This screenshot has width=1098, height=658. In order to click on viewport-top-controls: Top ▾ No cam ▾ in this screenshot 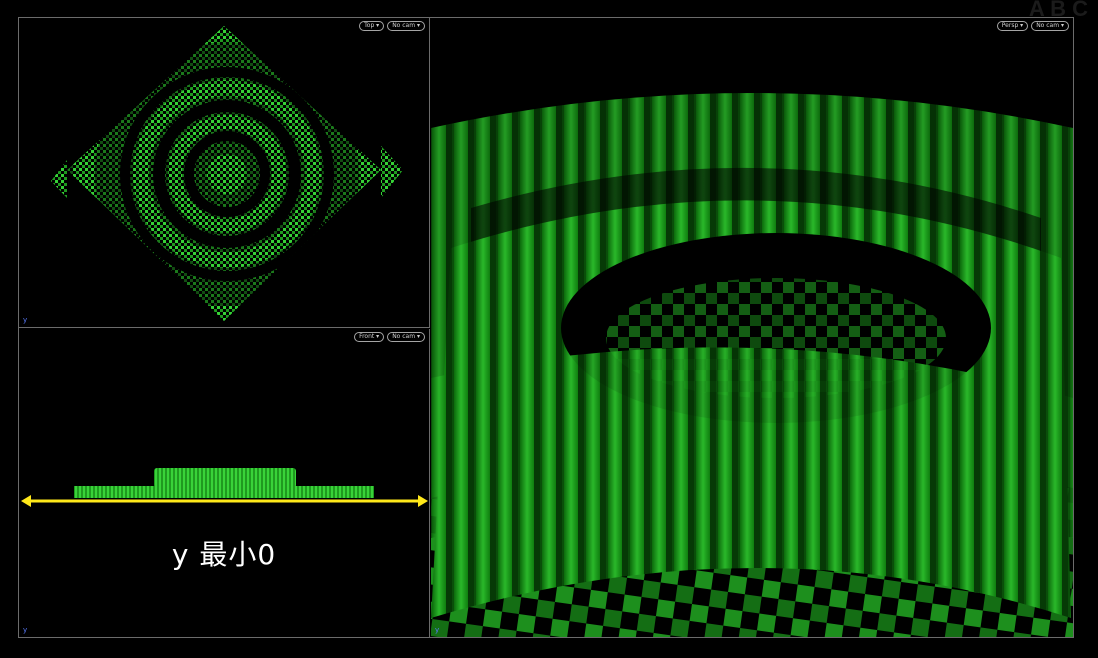, I will do `click(392, 26)`.